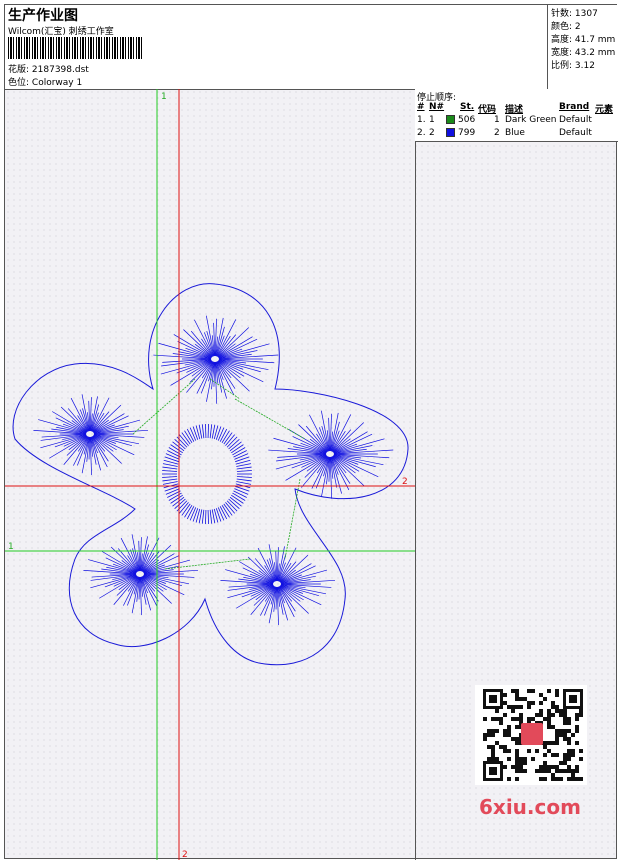 Image resolution: width=620 pixels, height=861 pixels. What do you see at coordinates (467, 133) in the screenshot?
I see `row-stitches: 799` at bounding box center [467, 133].